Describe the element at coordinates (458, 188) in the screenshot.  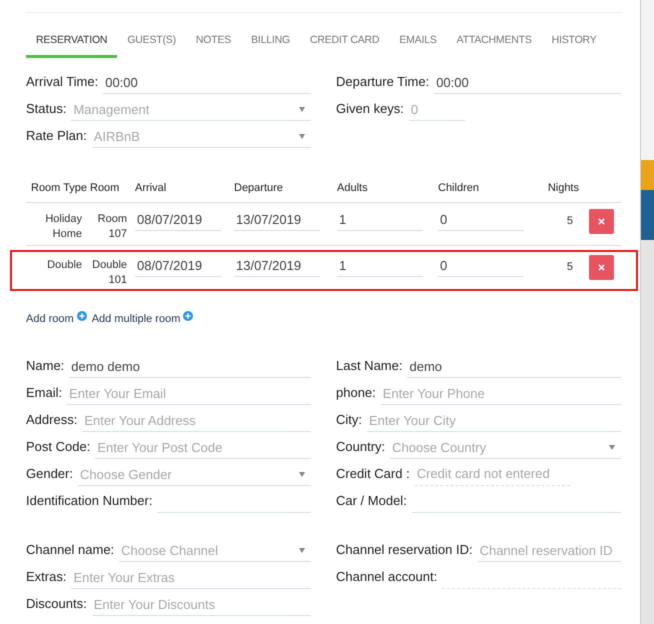
I see `column-header: Children` at that location.